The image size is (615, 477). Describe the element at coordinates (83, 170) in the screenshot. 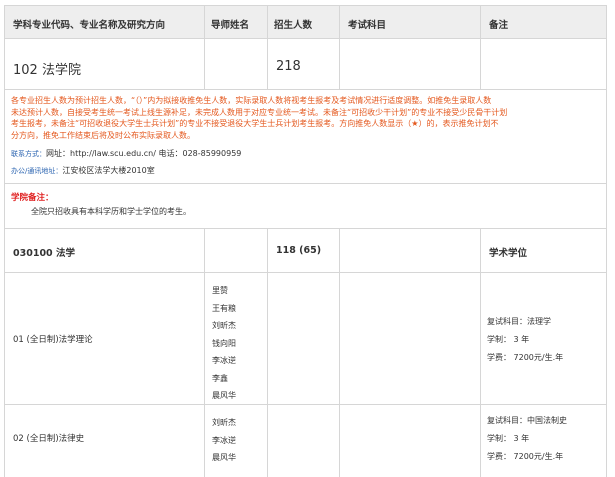

I see `office-address: 办公/通讯地址：江安校区法学大楼2010室` at that location.